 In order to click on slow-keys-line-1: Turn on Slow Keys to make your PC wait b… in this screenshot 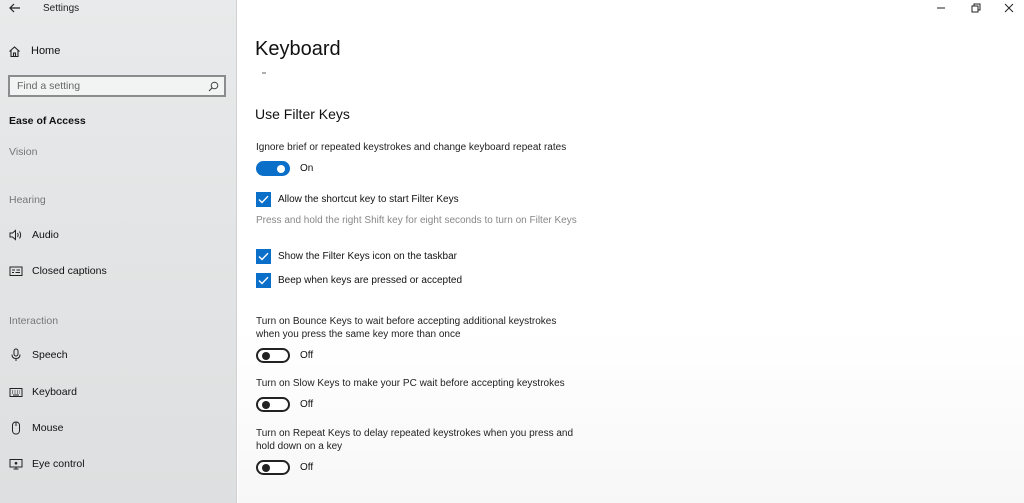, I will do `click(410, 383)`.